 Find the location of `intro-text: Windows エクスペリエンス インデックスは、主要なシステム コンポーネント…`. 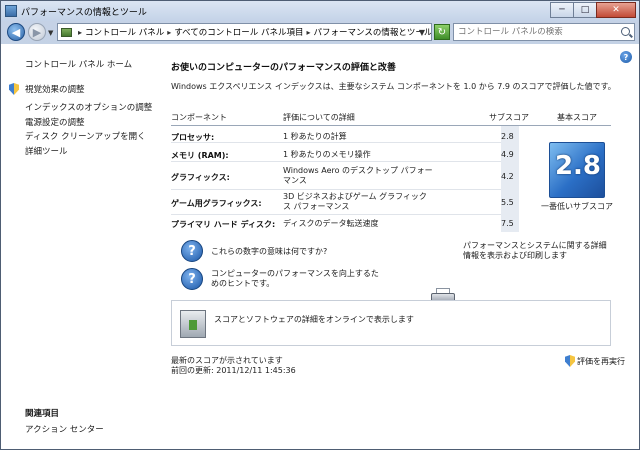

intro-text: Windows エクスペリエンス インデックスは、主要なシステム コンポーネント… is located at coordinates (393, 86).